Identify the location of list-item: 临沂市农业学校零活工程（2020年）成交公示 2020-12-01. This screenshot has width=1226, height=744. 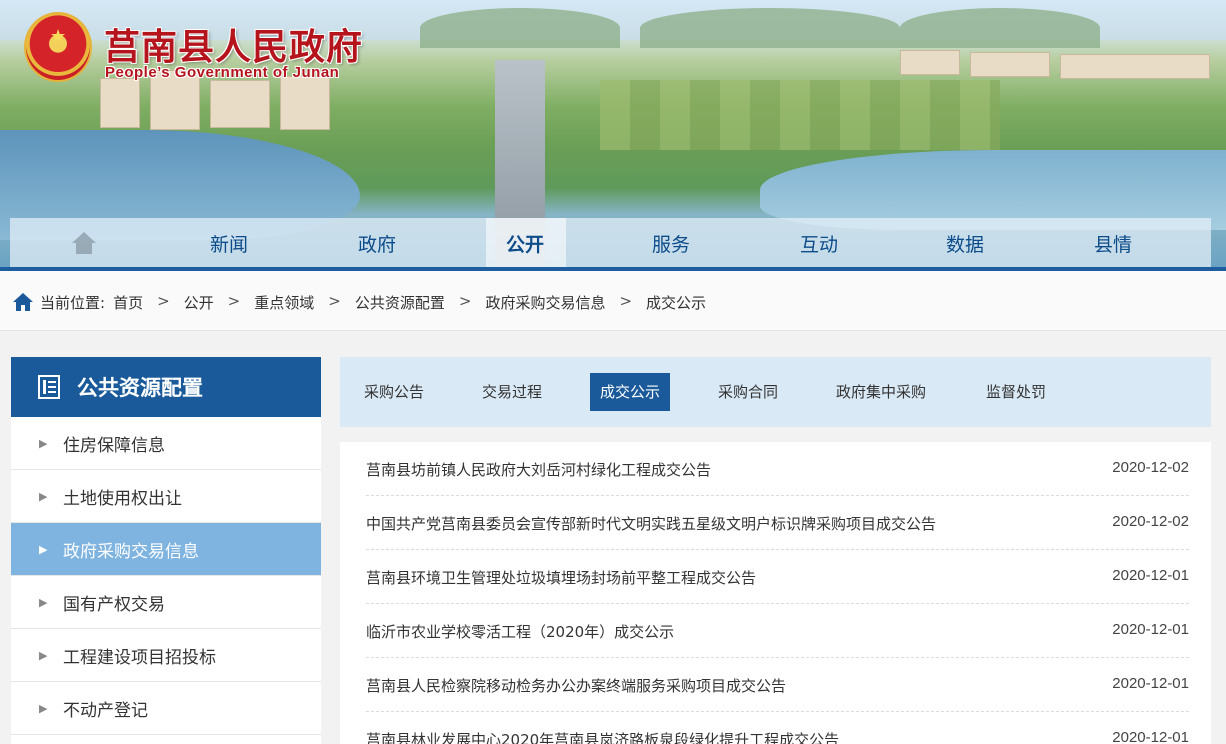
(777, 631).